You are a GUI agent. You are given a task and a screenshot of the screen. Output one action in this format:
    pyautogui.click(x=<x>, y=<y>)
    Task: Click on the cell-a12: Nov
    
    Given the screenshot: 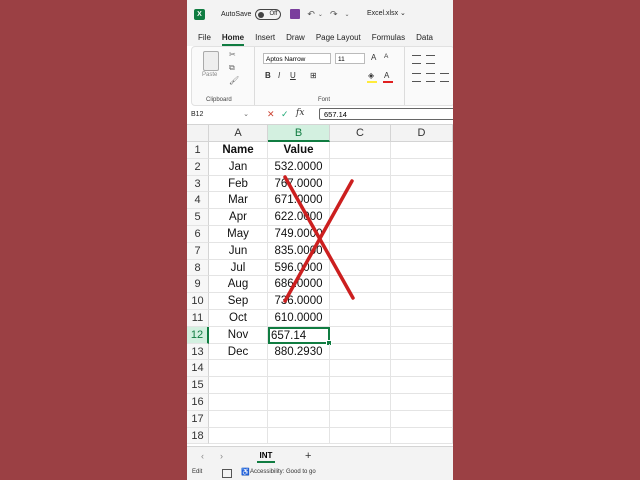 What is the action you would take?
    pyautogui.click(x=238, y=335)
    